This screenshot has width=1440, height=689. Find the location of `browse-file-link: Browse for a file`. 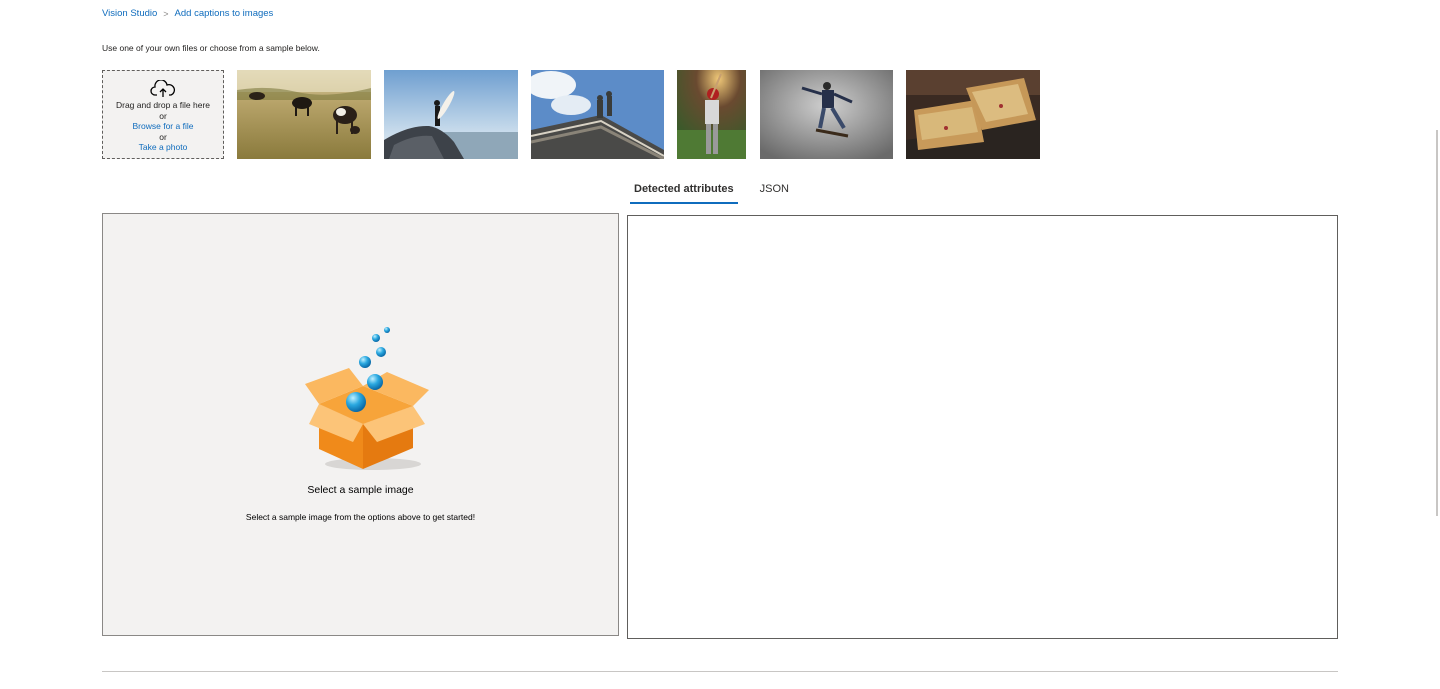

browse-file-link: Browse for a file is located at coordinates (163, 126).